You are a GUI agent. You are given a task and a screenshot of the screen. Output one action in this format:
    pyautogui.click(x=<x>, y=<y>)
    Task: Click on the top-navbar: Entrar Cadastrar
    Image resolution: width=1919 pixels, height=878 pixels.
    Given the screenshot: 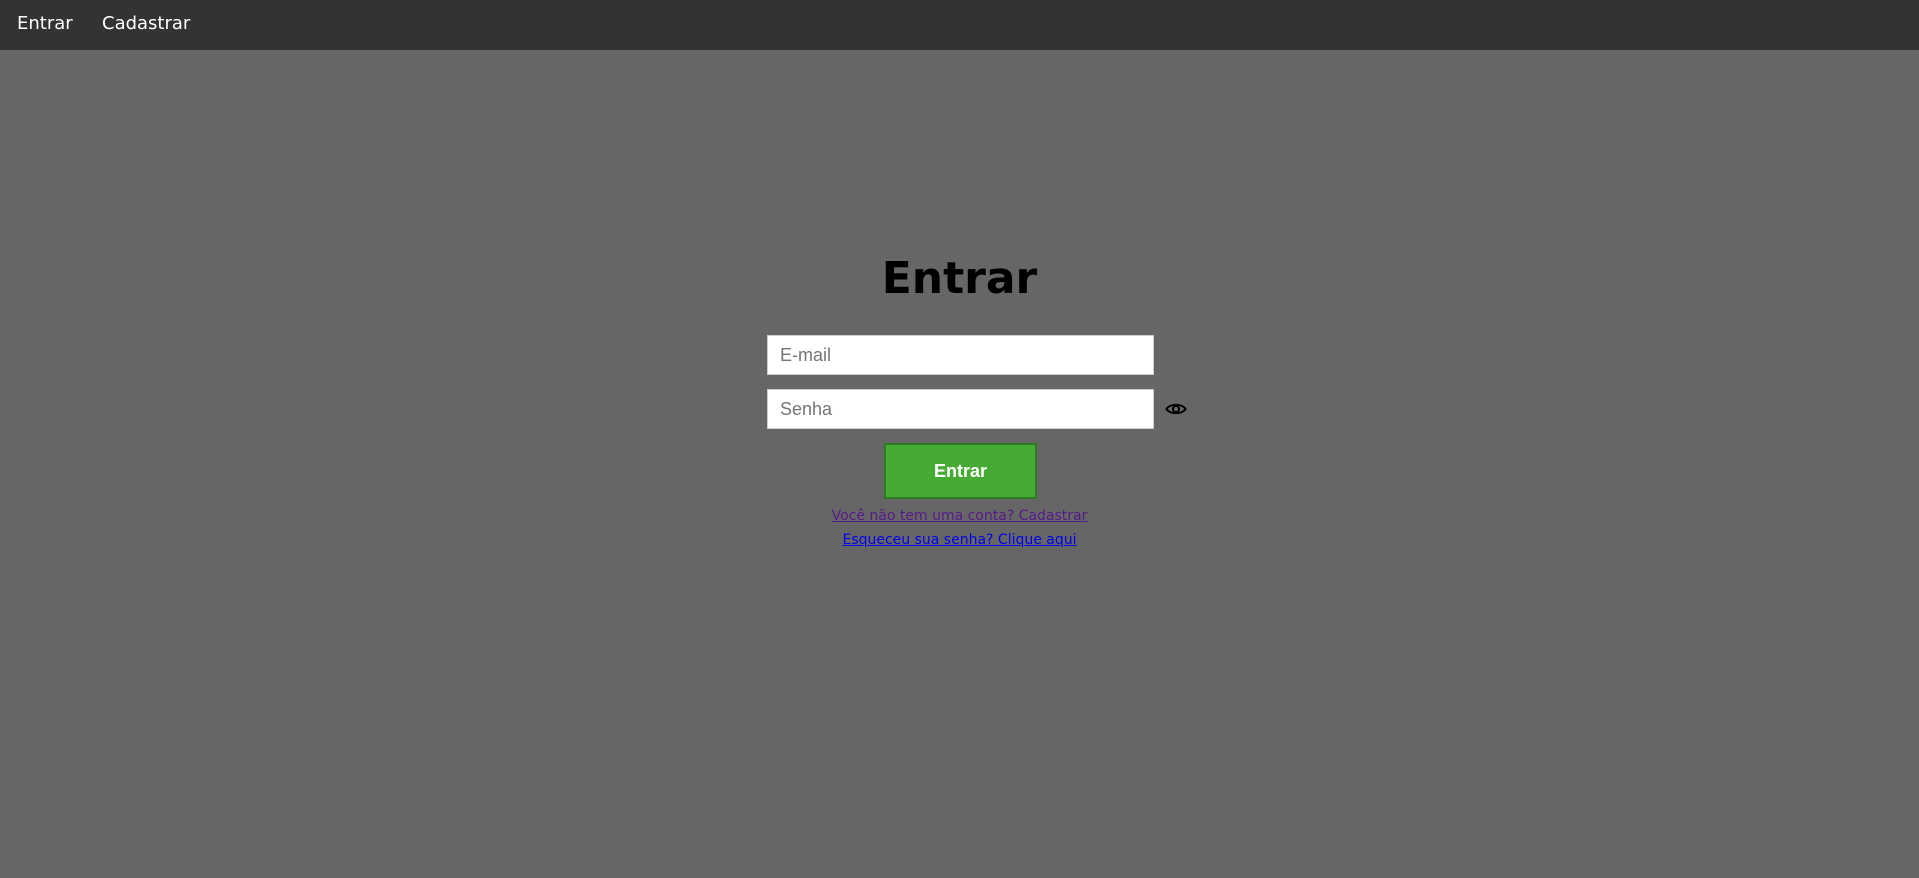 What is the action you would take?
    pyautogui.click(x=959, y=25)
    